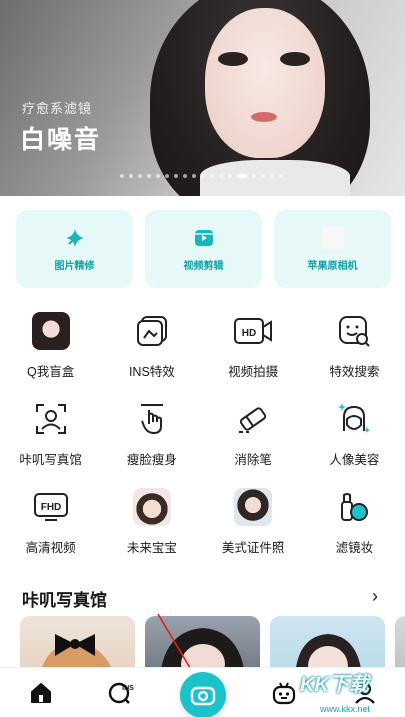  Describe the element at coordinates (253, 419) in the screenshot. I see `eraser-icon` at that location.